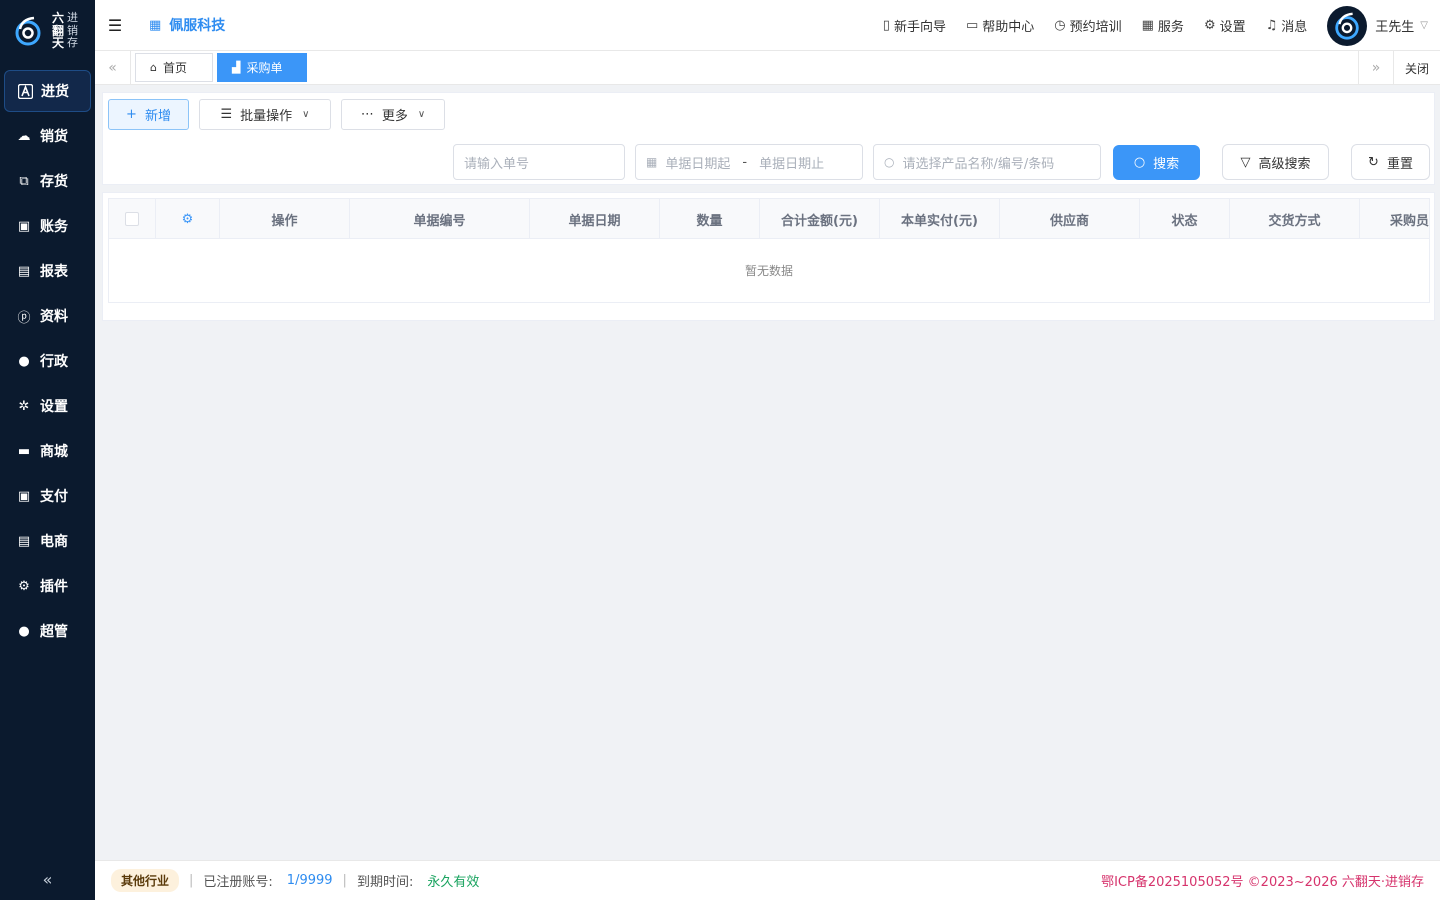 The height and width of the screenshot is (900, 1440). What do you see at coordinates (226, 114) in the screenshot?
I see `sliders-icon: ☰` at bounding box center [226, 114].